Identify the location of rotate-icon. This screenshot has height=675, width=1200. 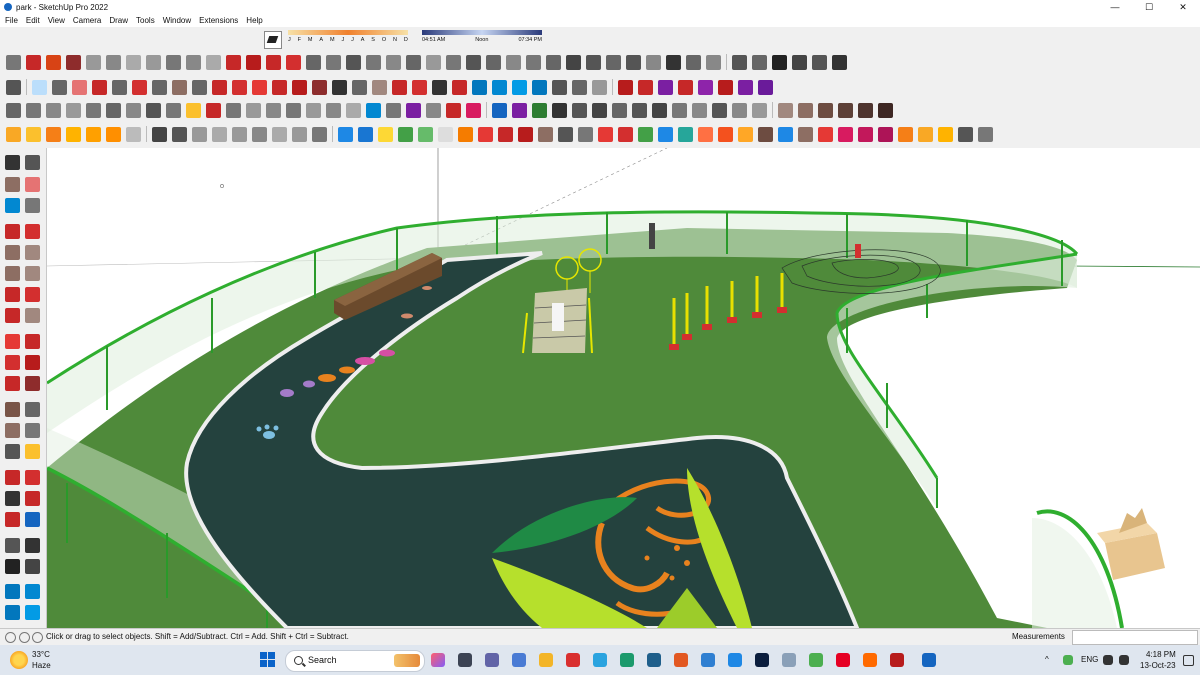
(12, 362).